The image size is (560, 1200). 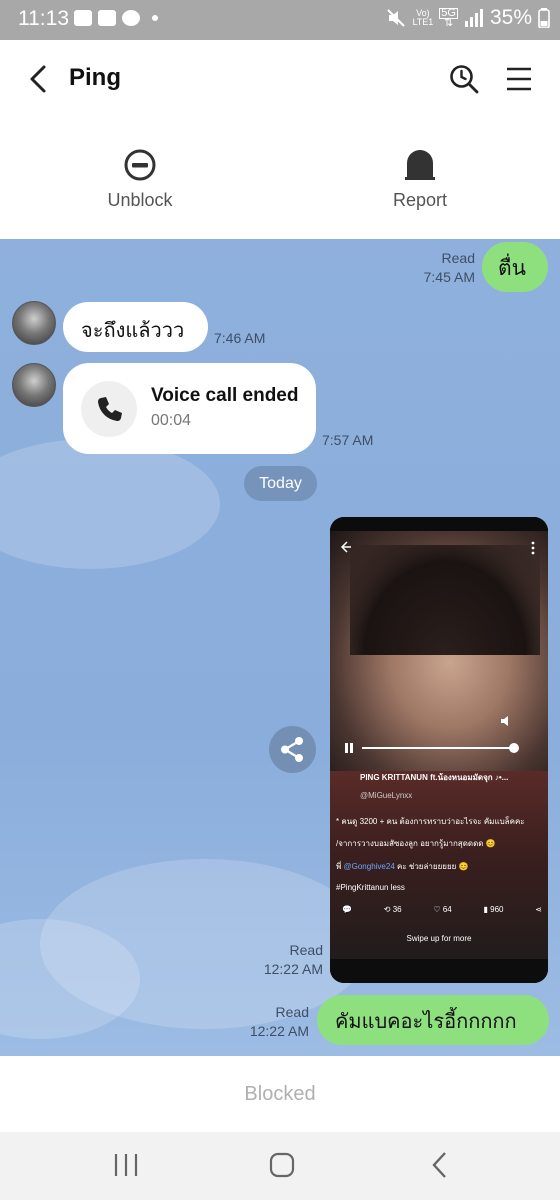 I want to click on share-icon, so click(x=292, y=749).